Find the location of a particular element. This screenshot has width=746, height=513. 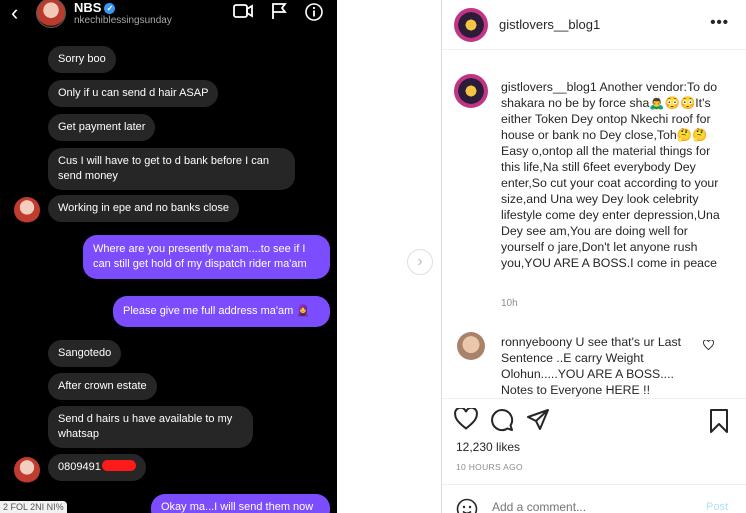

poster-username: gistlovers__blog1 is located at coordinates (549, 24).